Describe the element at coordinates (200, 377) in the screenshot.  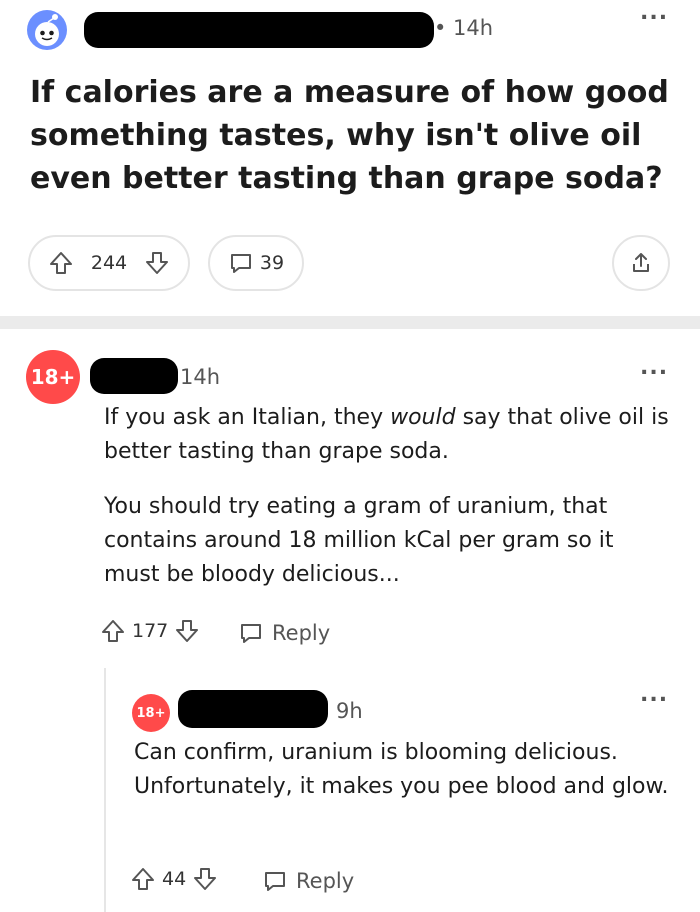
I see `comment-timestamp: 14h` at that location.